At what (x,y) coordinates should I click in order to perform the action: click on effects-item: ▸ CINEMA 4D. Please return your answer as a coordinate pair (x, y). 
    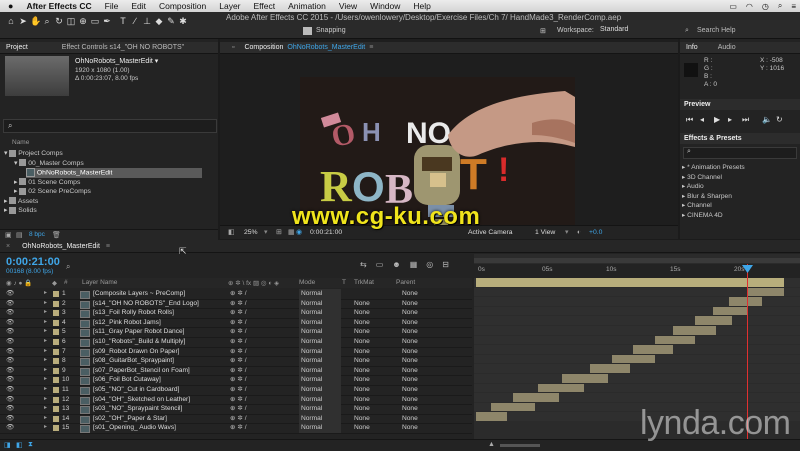
    Looking at the image, I should click on (702, 216).